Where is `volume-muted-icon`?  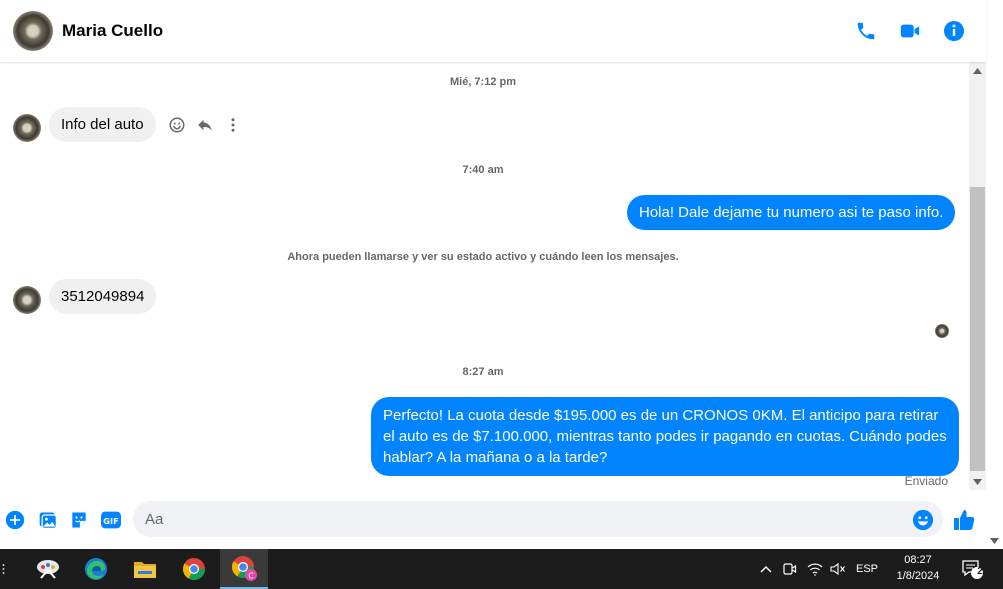 volume-muted-icon is located at coordinates (838, 569).